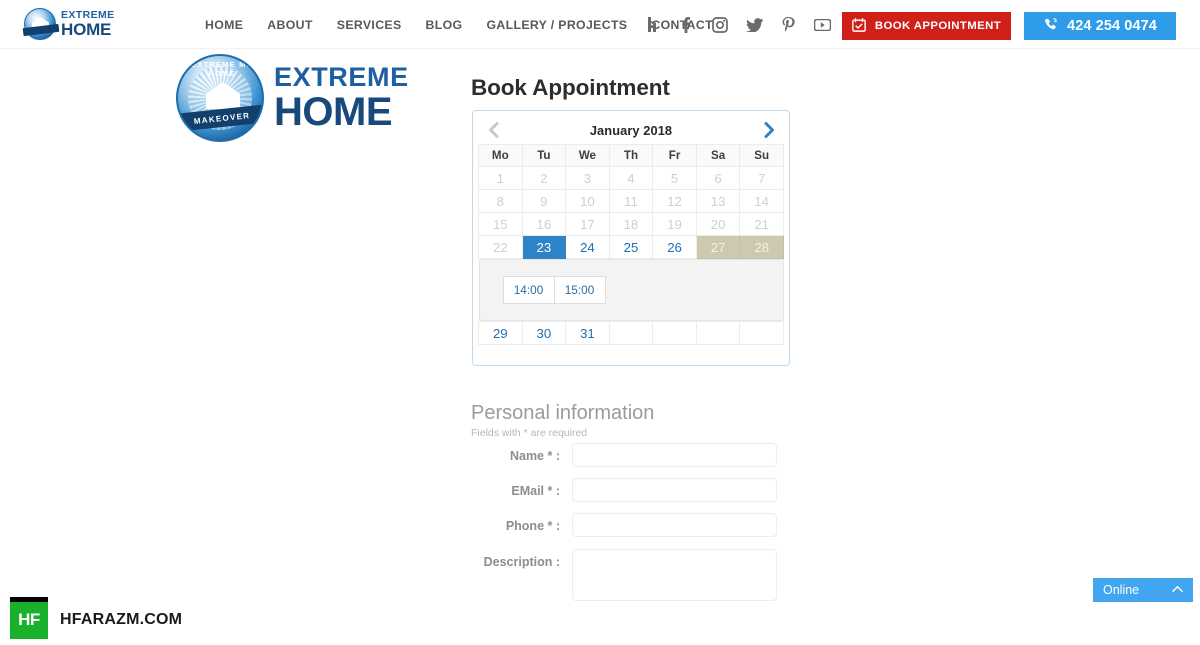  What do you see at coordinates (761, 224) in the screenshot?
I see `calendar-day-21: 21` at bounding box center [761, 224].